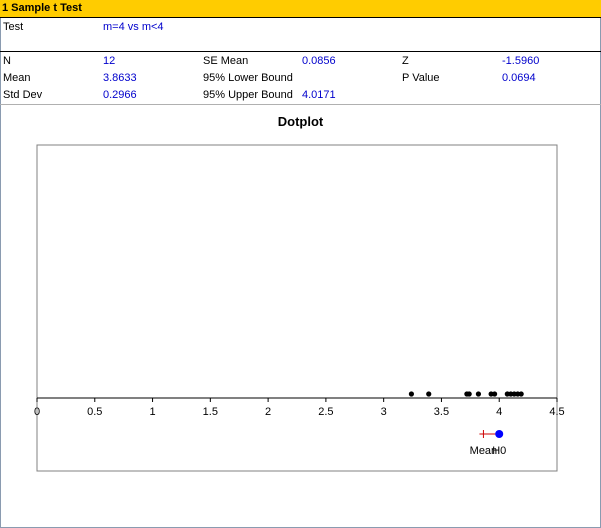 Image resolution: width=601 pixels, height=528 pixels. What do you see at coordinates (152, 412) in the screenshot?
I see `x-tick-label: 1` at bounding box center [152, 412].